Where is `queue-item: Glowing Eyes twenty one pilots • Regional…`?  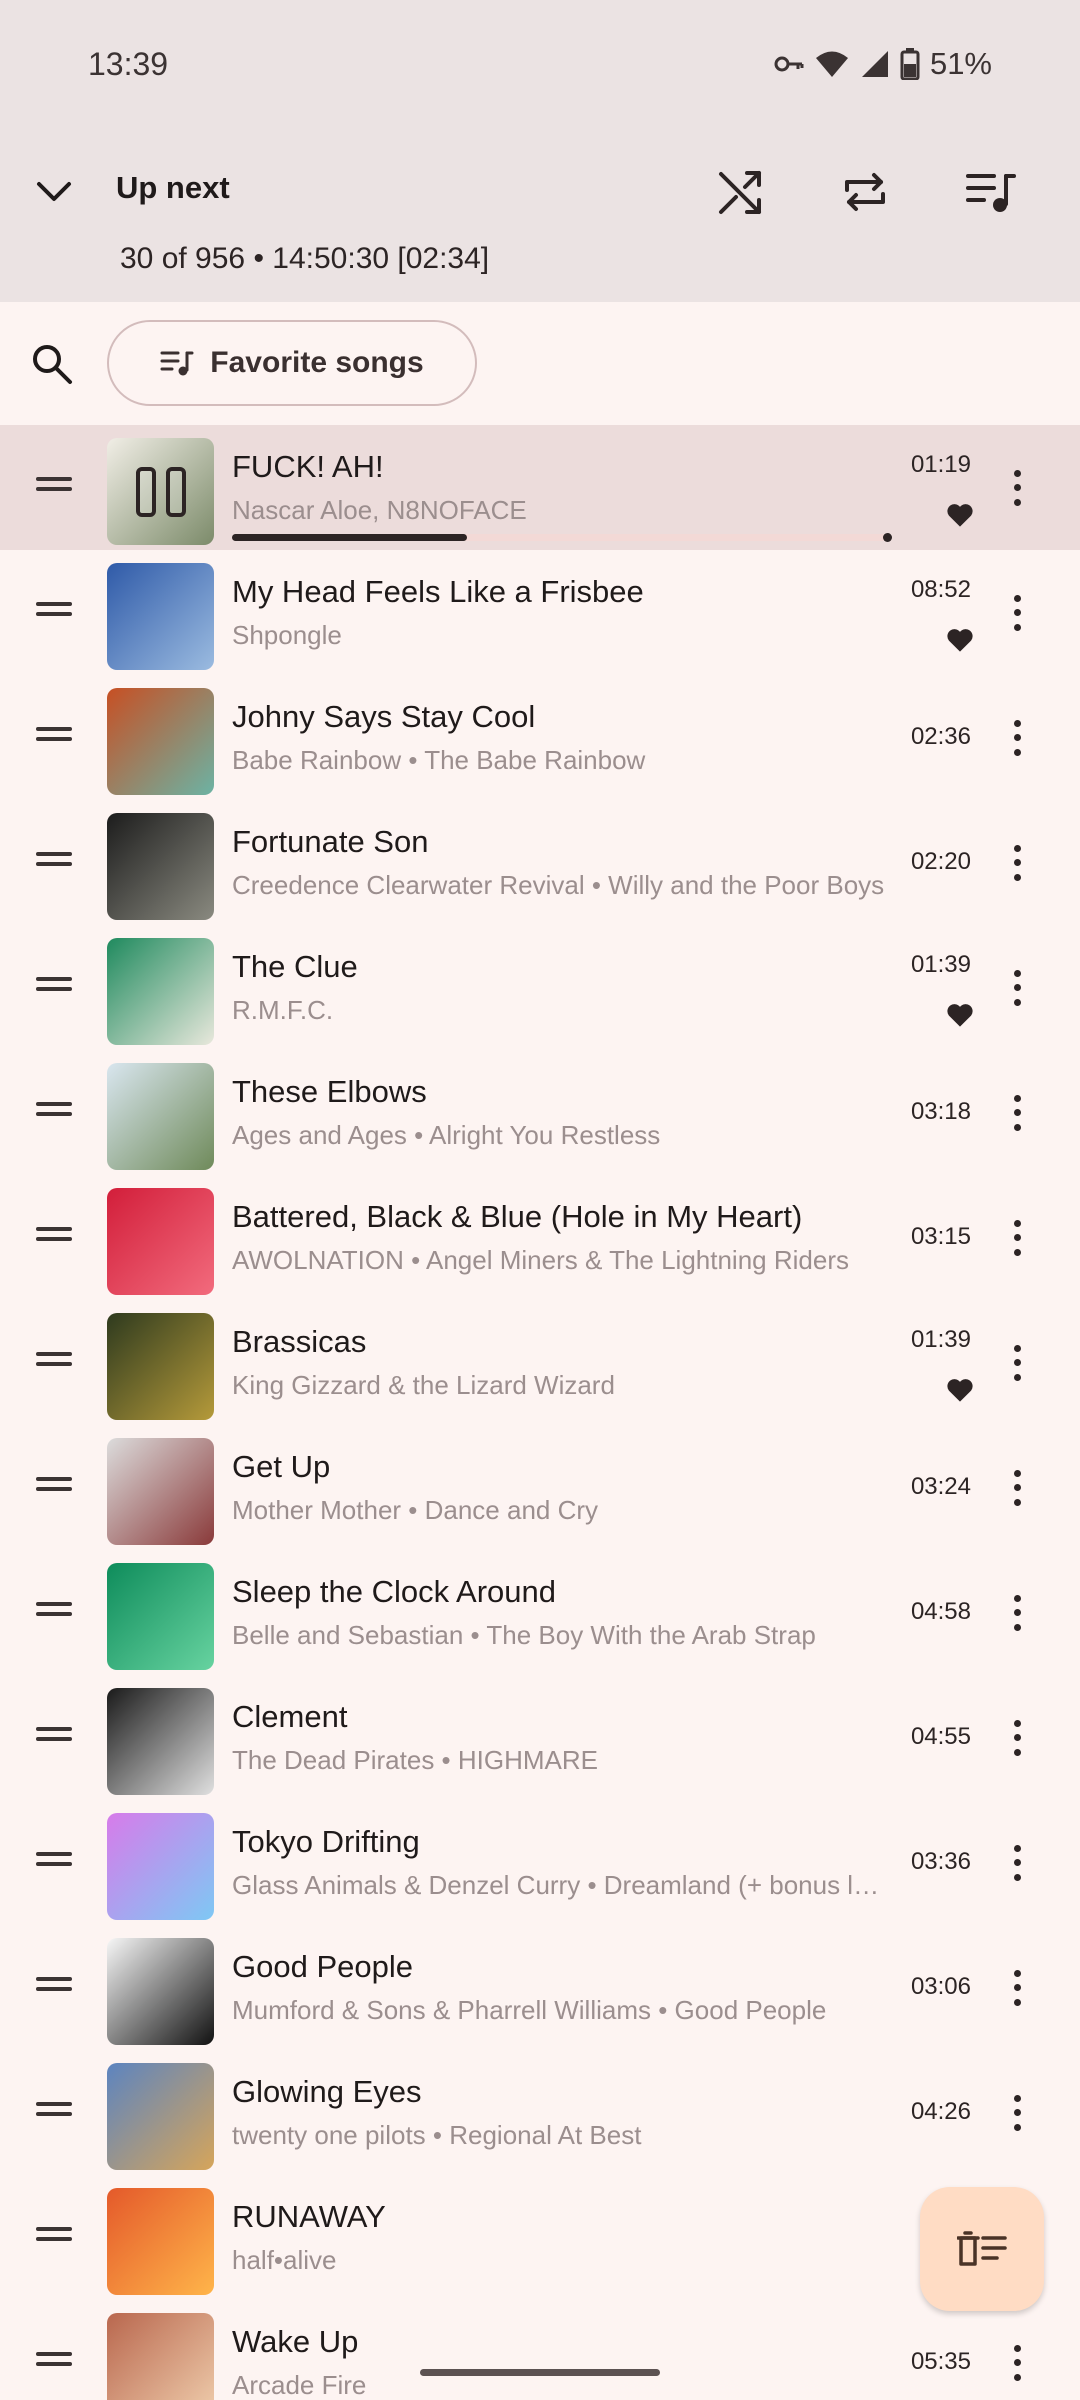 queue-item: Glowing Eyes twenty one pilots • Regional… is located at coordinates (540, 2112).